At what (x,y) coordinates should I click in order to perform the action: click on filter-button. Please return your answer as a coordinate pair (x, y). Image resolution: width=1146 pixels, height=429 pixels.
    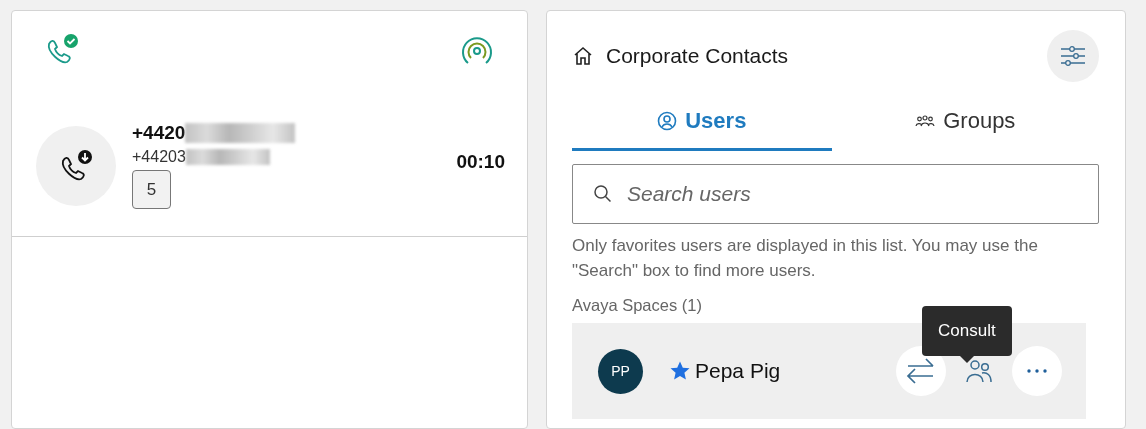
    Looking at the image, I should click on (1073, 56).